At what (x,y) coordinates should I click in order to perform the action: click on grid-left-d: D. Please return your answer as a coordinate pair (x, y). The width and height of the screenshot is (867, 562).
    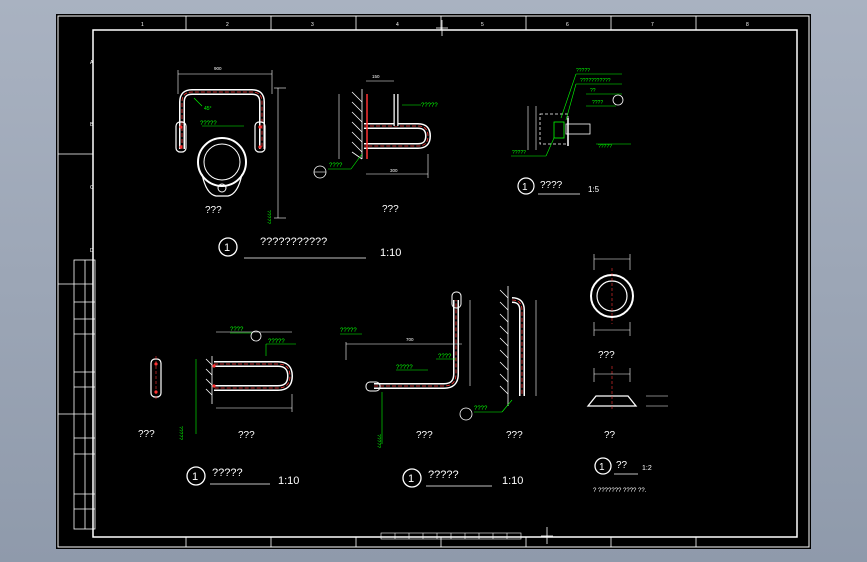
    Looking at the image, I should click on (92, 251).